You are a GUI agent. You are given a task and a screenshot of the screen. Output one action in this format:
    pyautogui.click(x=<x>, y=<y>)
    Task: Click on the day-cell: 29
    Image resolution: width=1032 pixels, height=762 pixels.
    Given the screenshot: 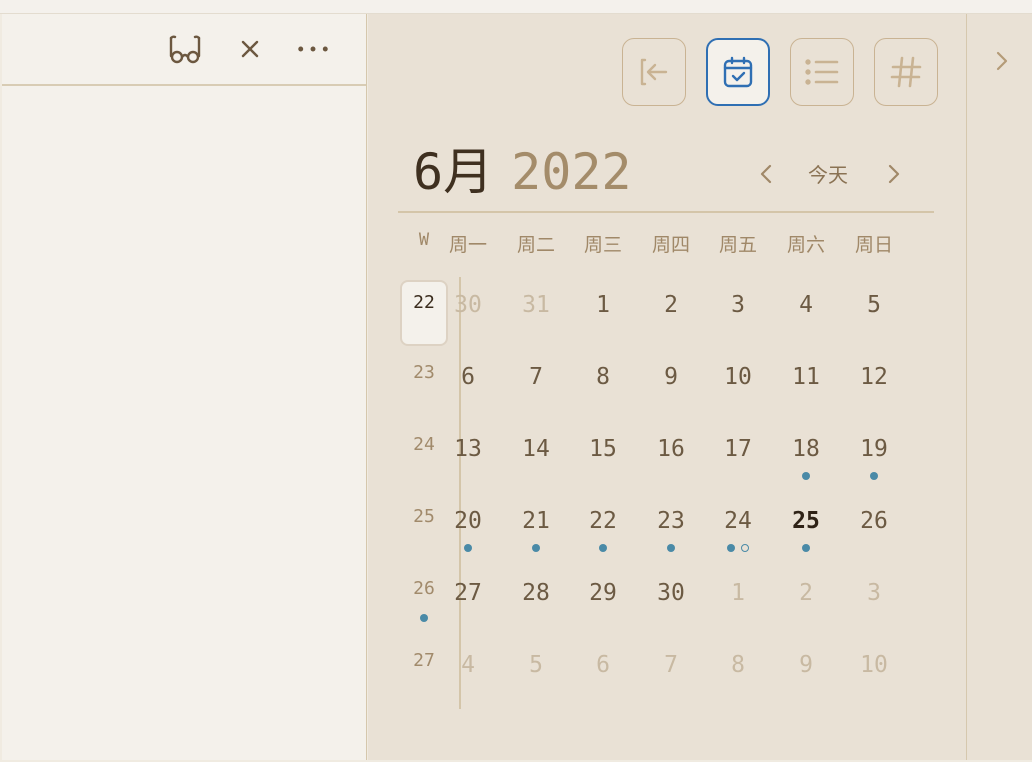 What is the action you would take?
    pyautogui.click(x=603, y=603)
    